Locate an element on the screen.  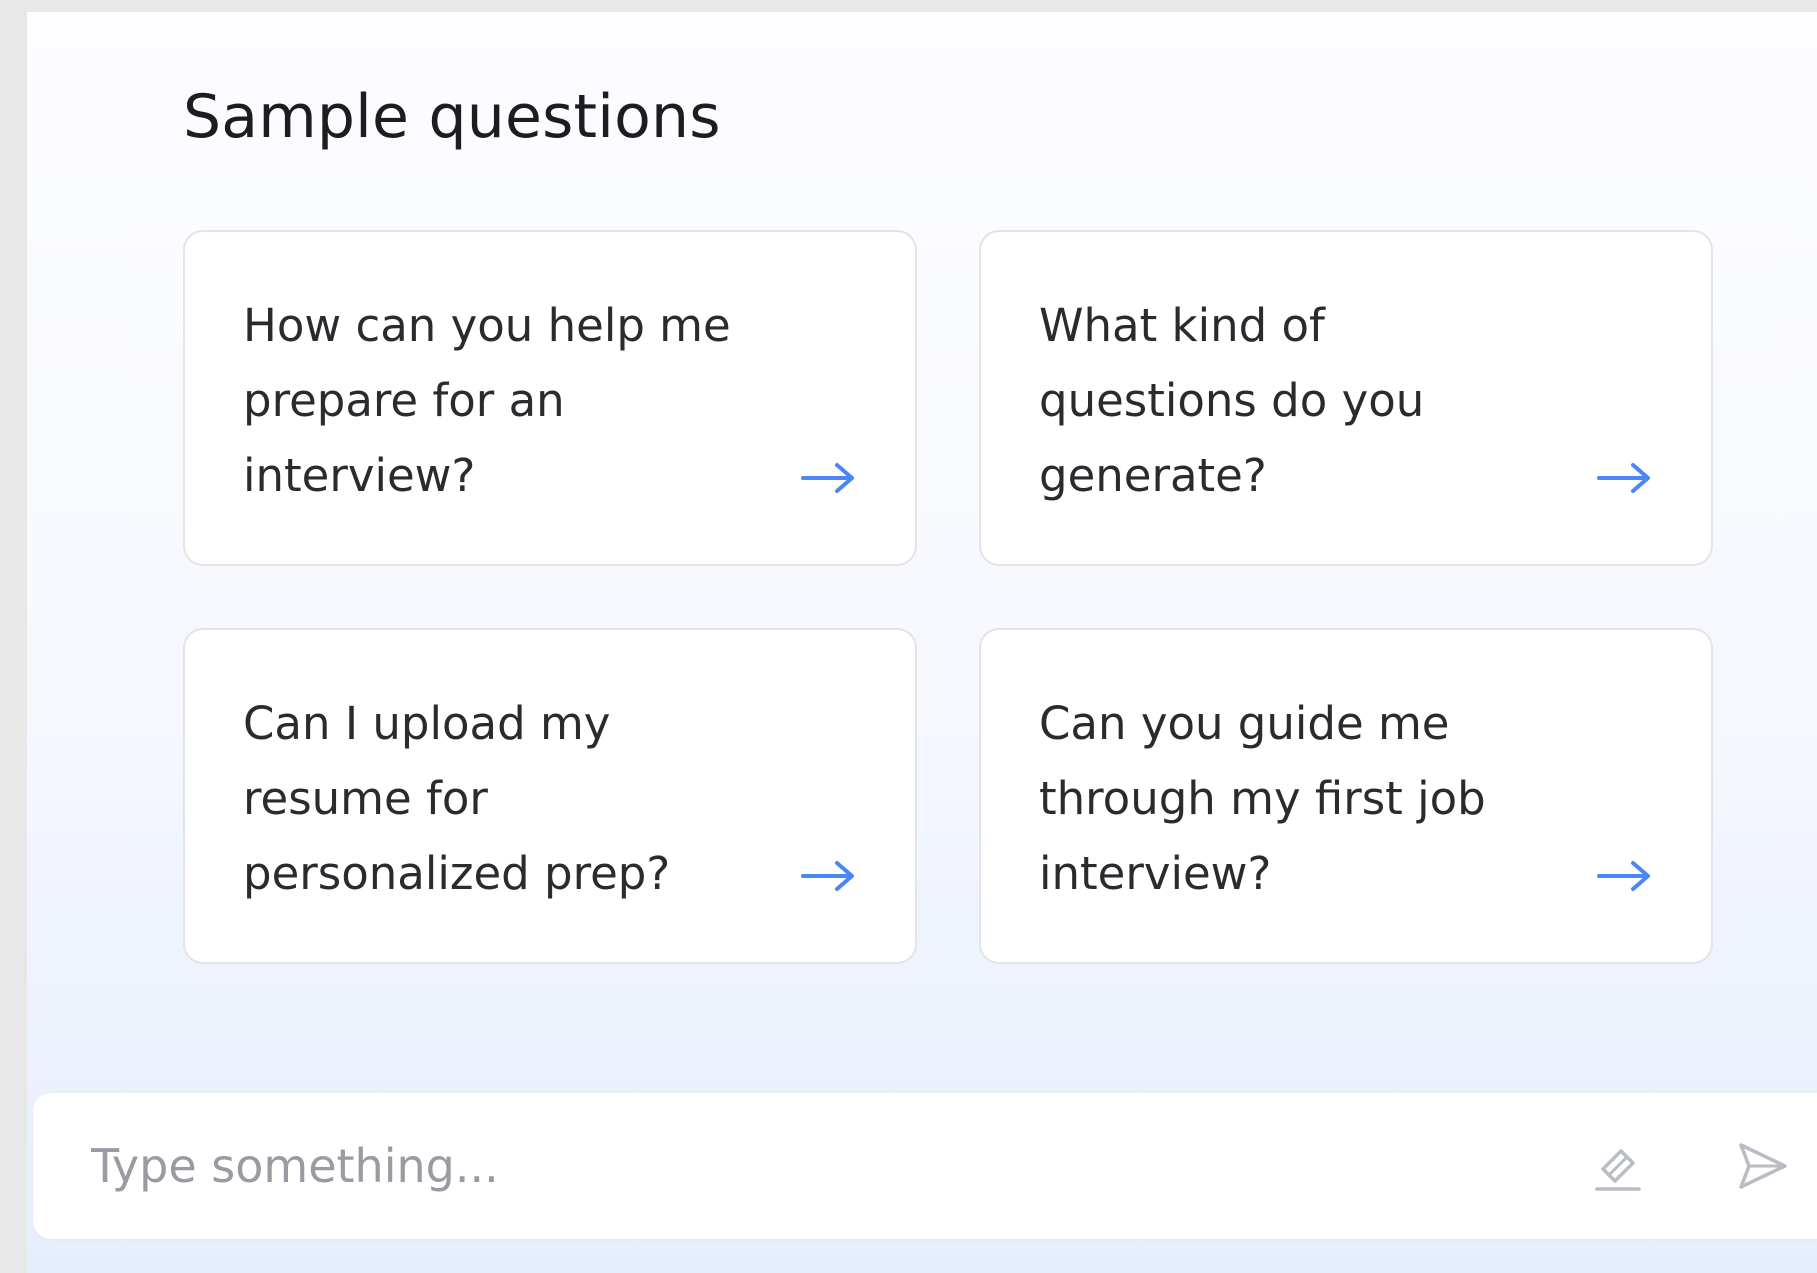
sample-question-card-2: What kind of questions do you generate? is located at coordinates (1346, 398).